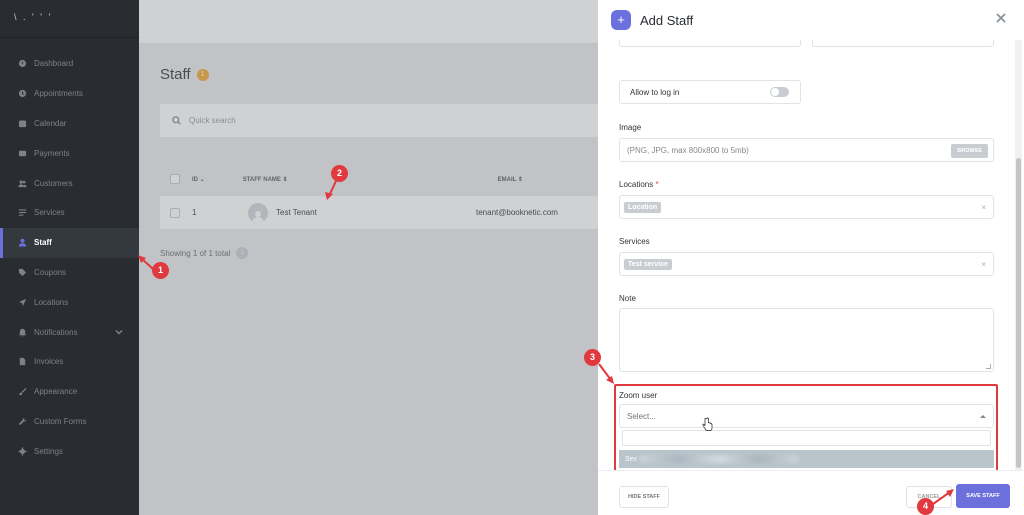  What do you see at coordinates (22, 123) in the screenshot?
I see `calendar-icon` at bounding box center [22, 123].